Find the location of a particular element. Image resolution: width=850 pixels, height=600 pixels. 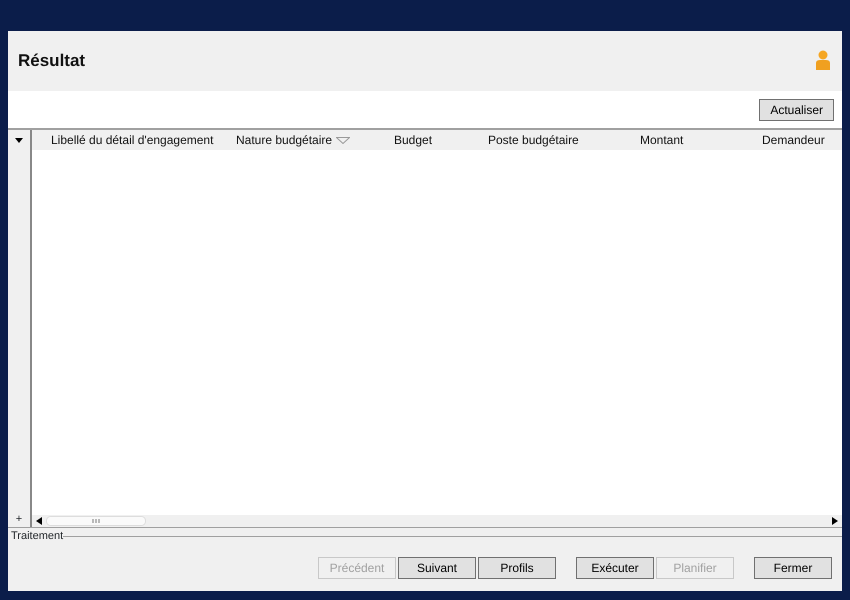

refresh-button: Actualiser is located at coordinates (796, 109).